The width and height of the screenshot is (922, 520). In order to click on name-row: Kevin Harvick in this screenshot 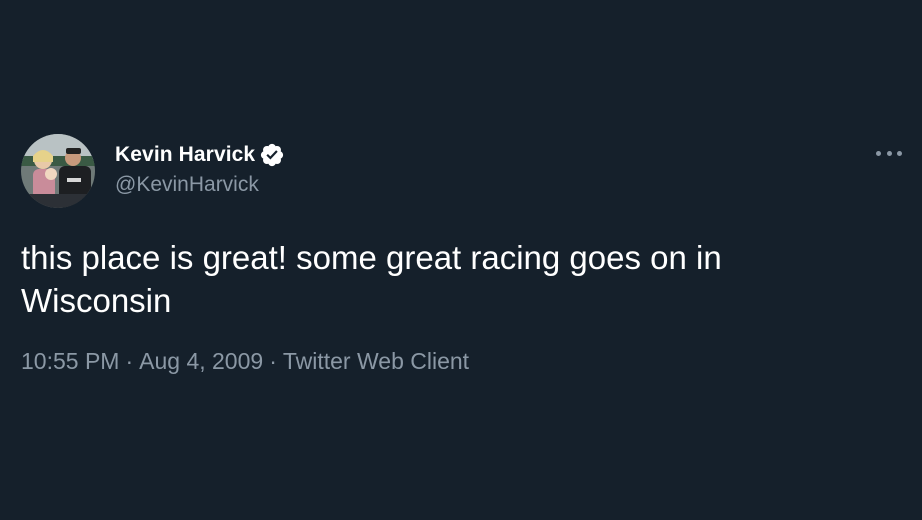, I will do `click(200, 155)`.